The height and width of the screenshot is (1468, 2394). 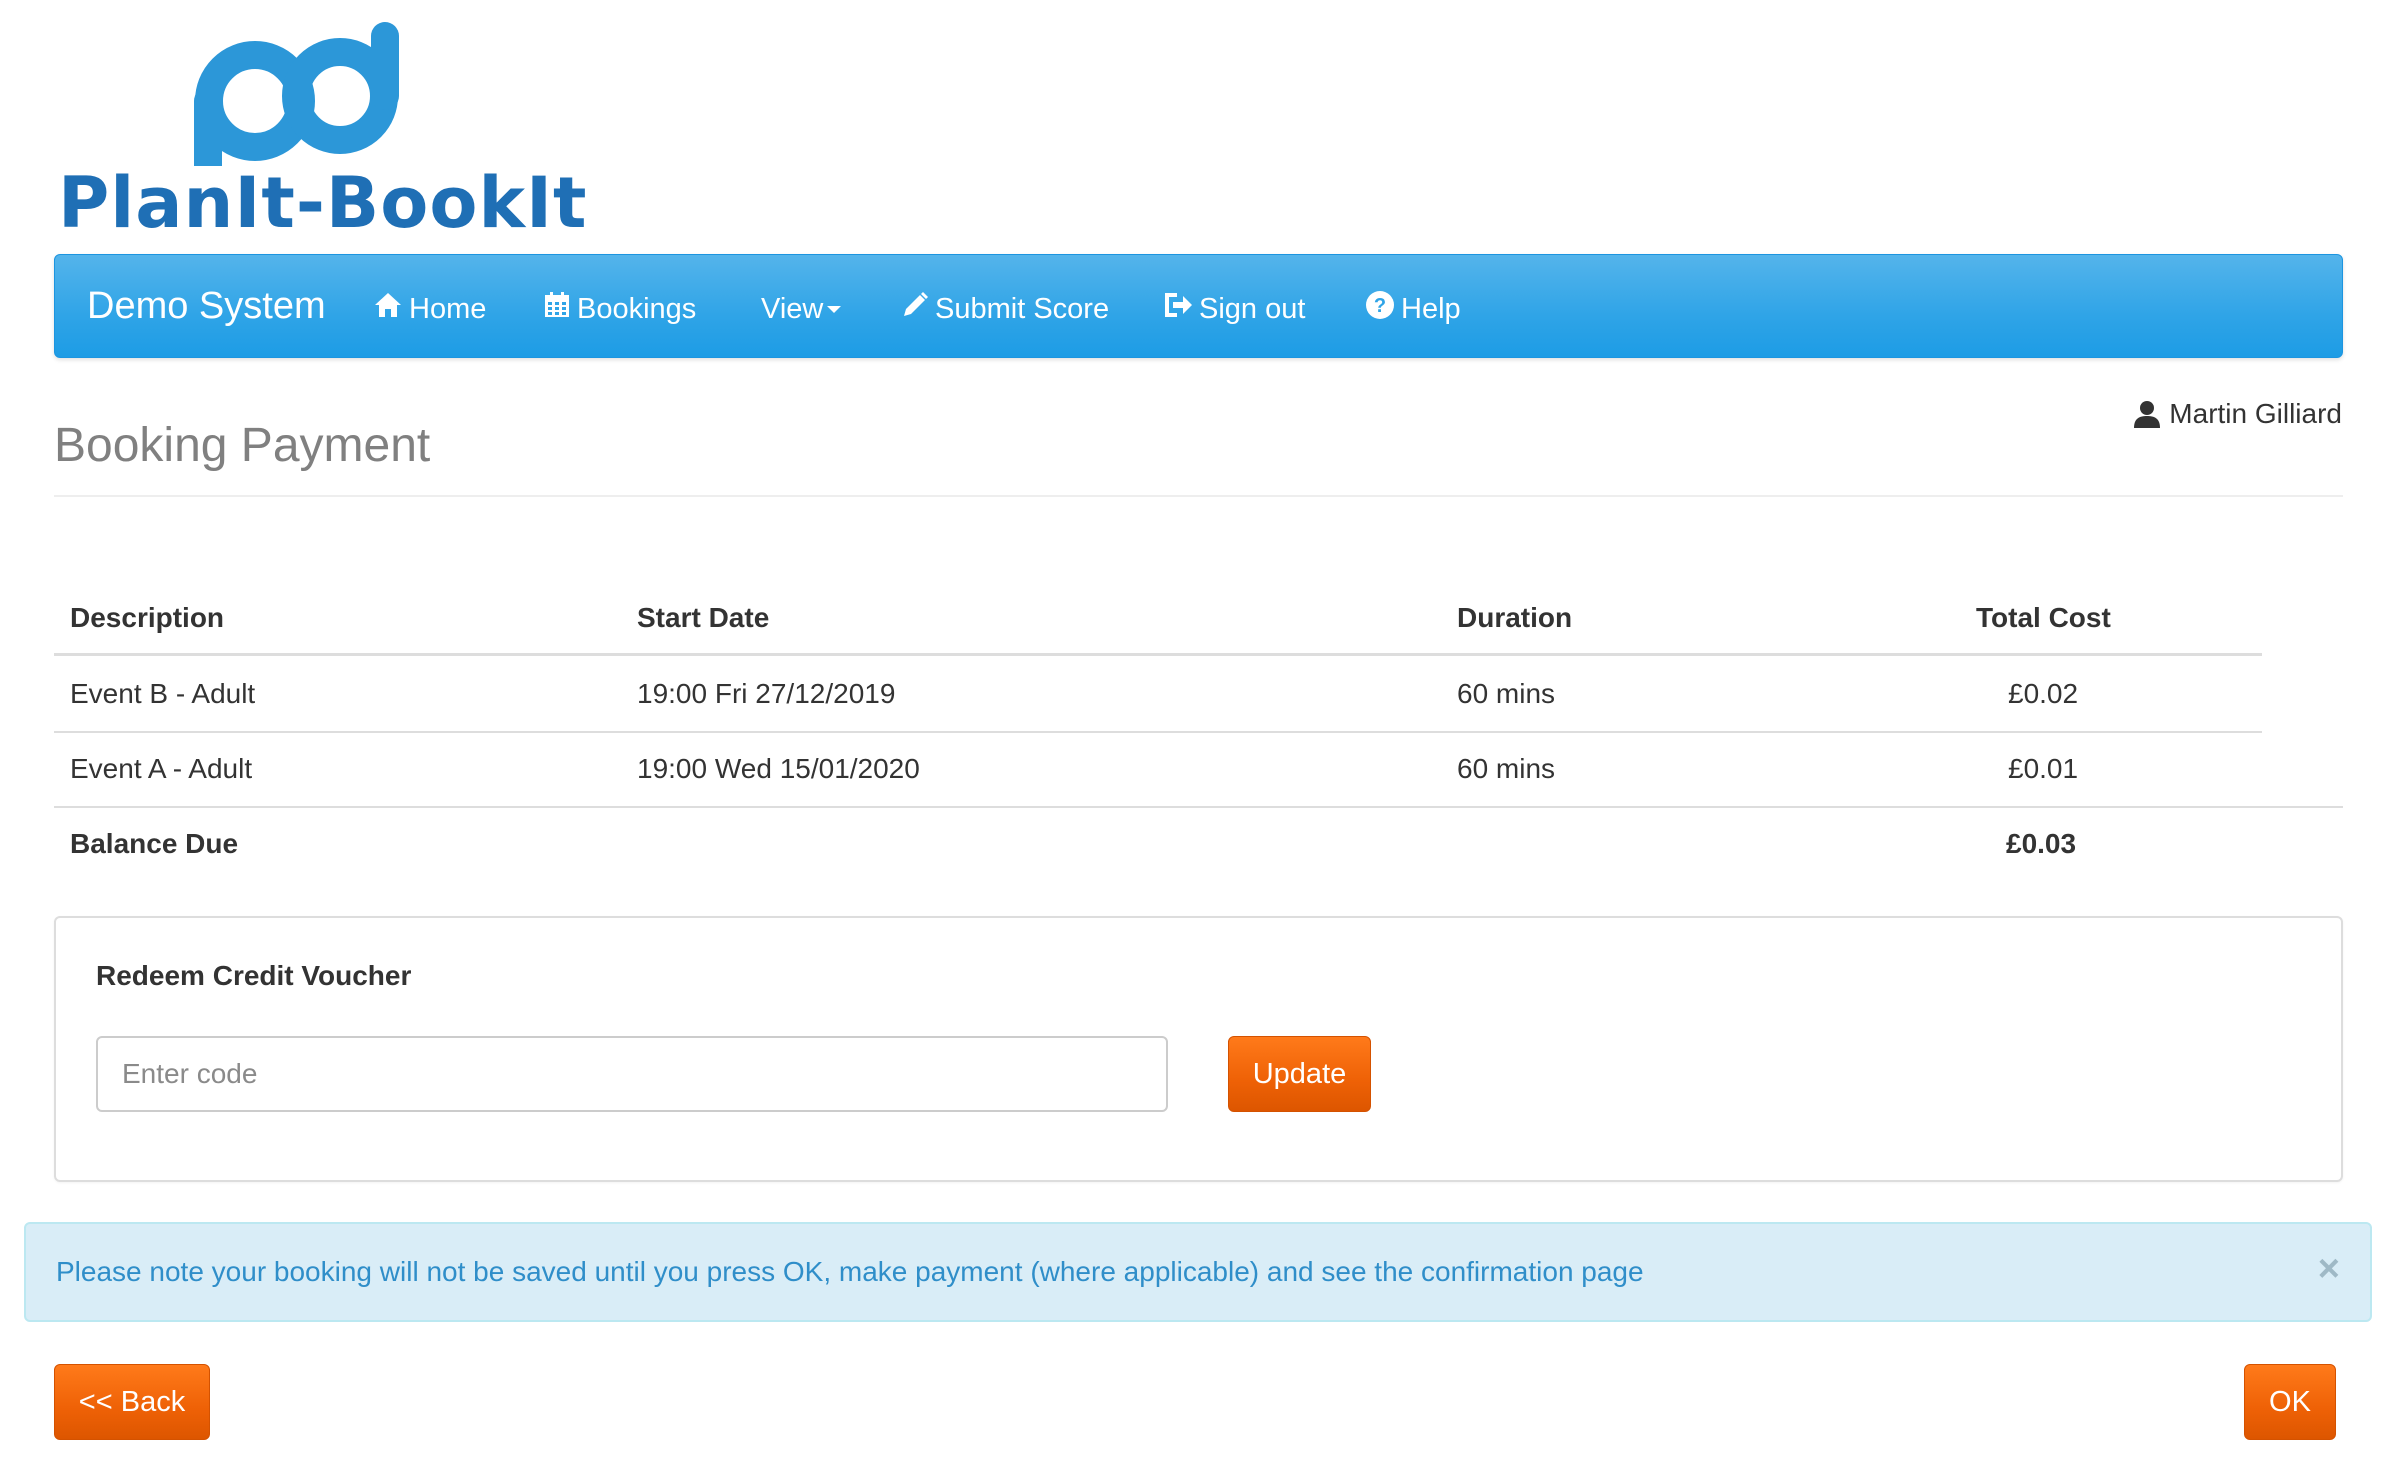 I want to click on nav-submit-score: Submit Score, so click(x=1005, y=309).